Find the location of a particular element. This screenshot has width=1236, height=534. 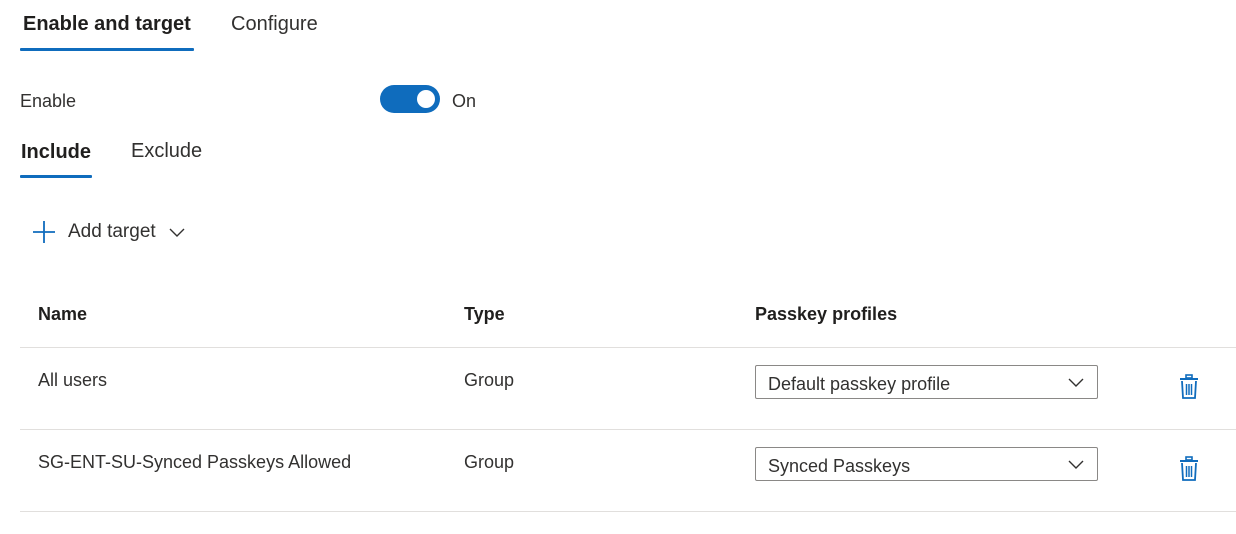

enable-toggle-state: On is located at coordinates (464, 101).